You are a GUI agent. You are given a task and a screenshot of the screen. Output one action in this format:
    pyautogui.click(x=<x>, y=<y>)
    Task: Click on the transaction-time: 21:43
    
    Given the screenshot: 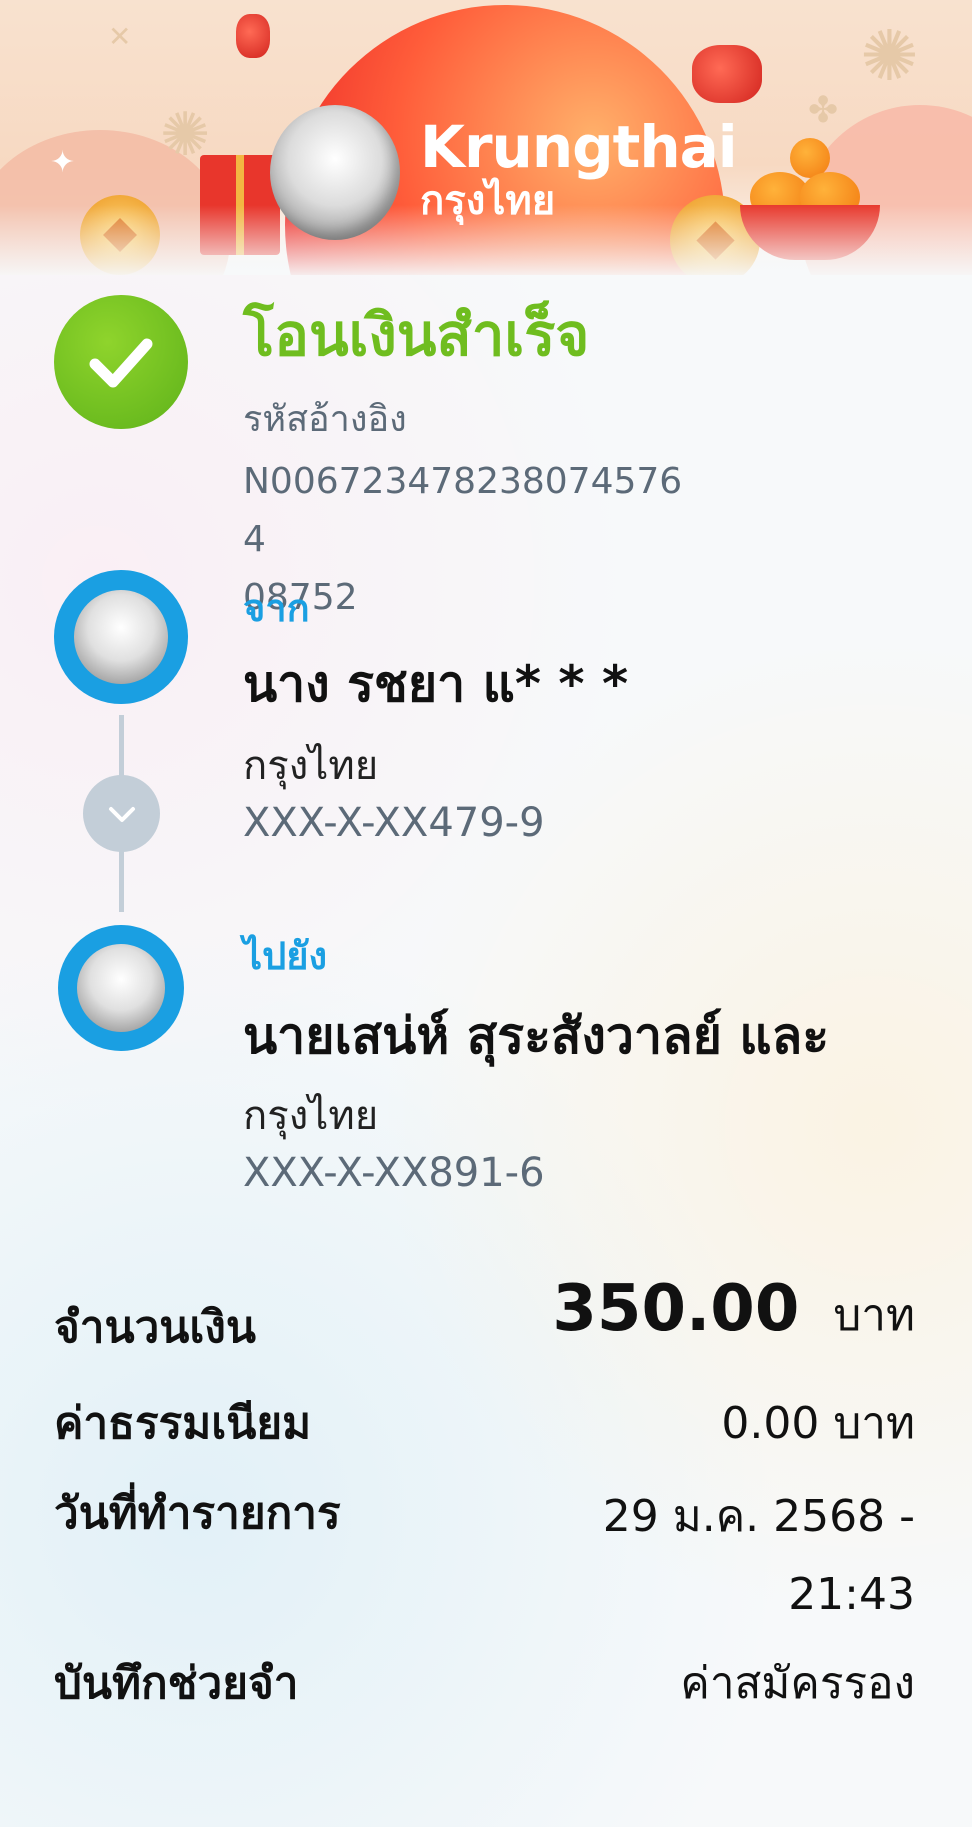 What is the action you would take?
    pyautogui.click(x=851, y=1594)
    